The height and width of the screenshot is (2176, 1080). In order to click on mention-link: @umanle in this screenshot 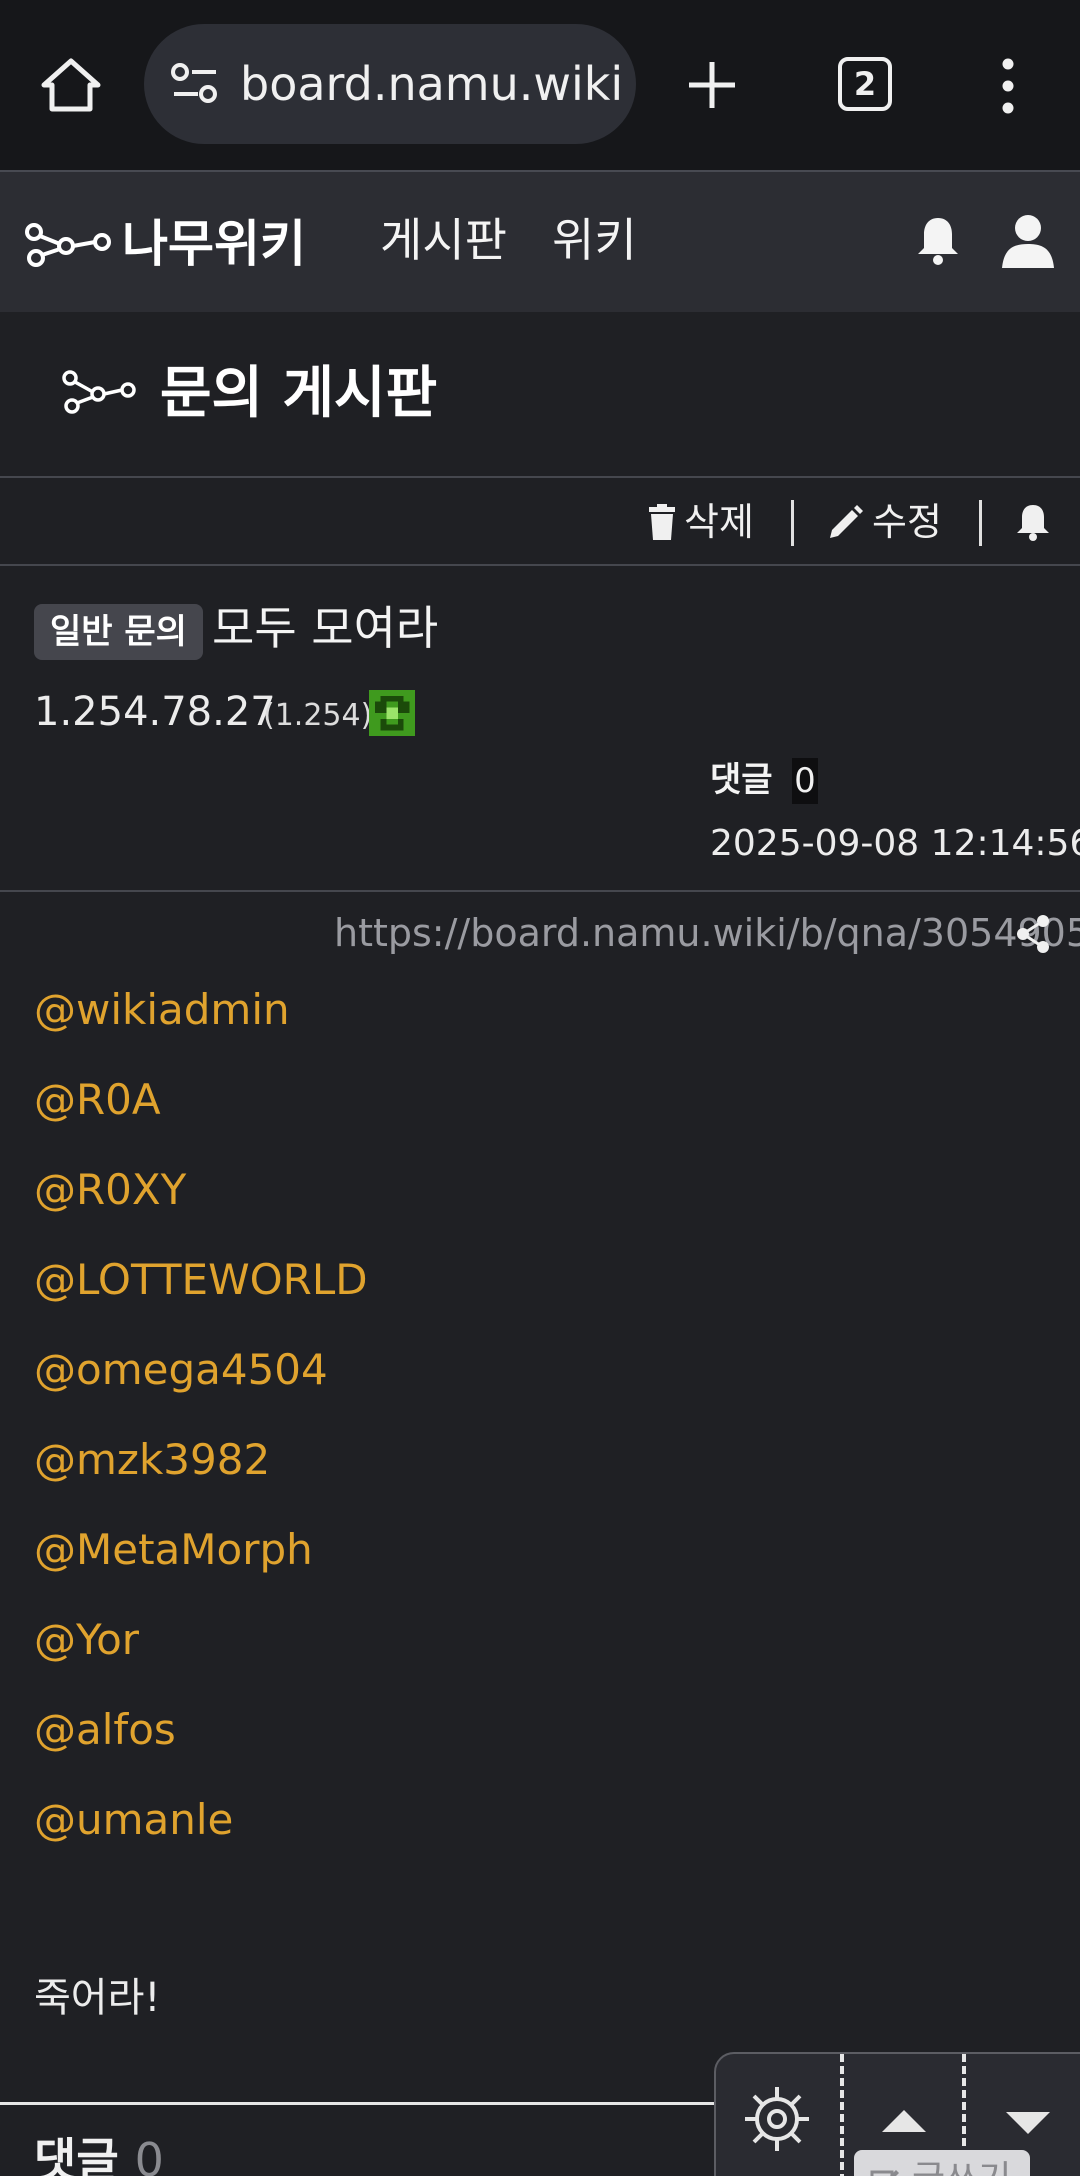, I will do `click(133, 1820)`.